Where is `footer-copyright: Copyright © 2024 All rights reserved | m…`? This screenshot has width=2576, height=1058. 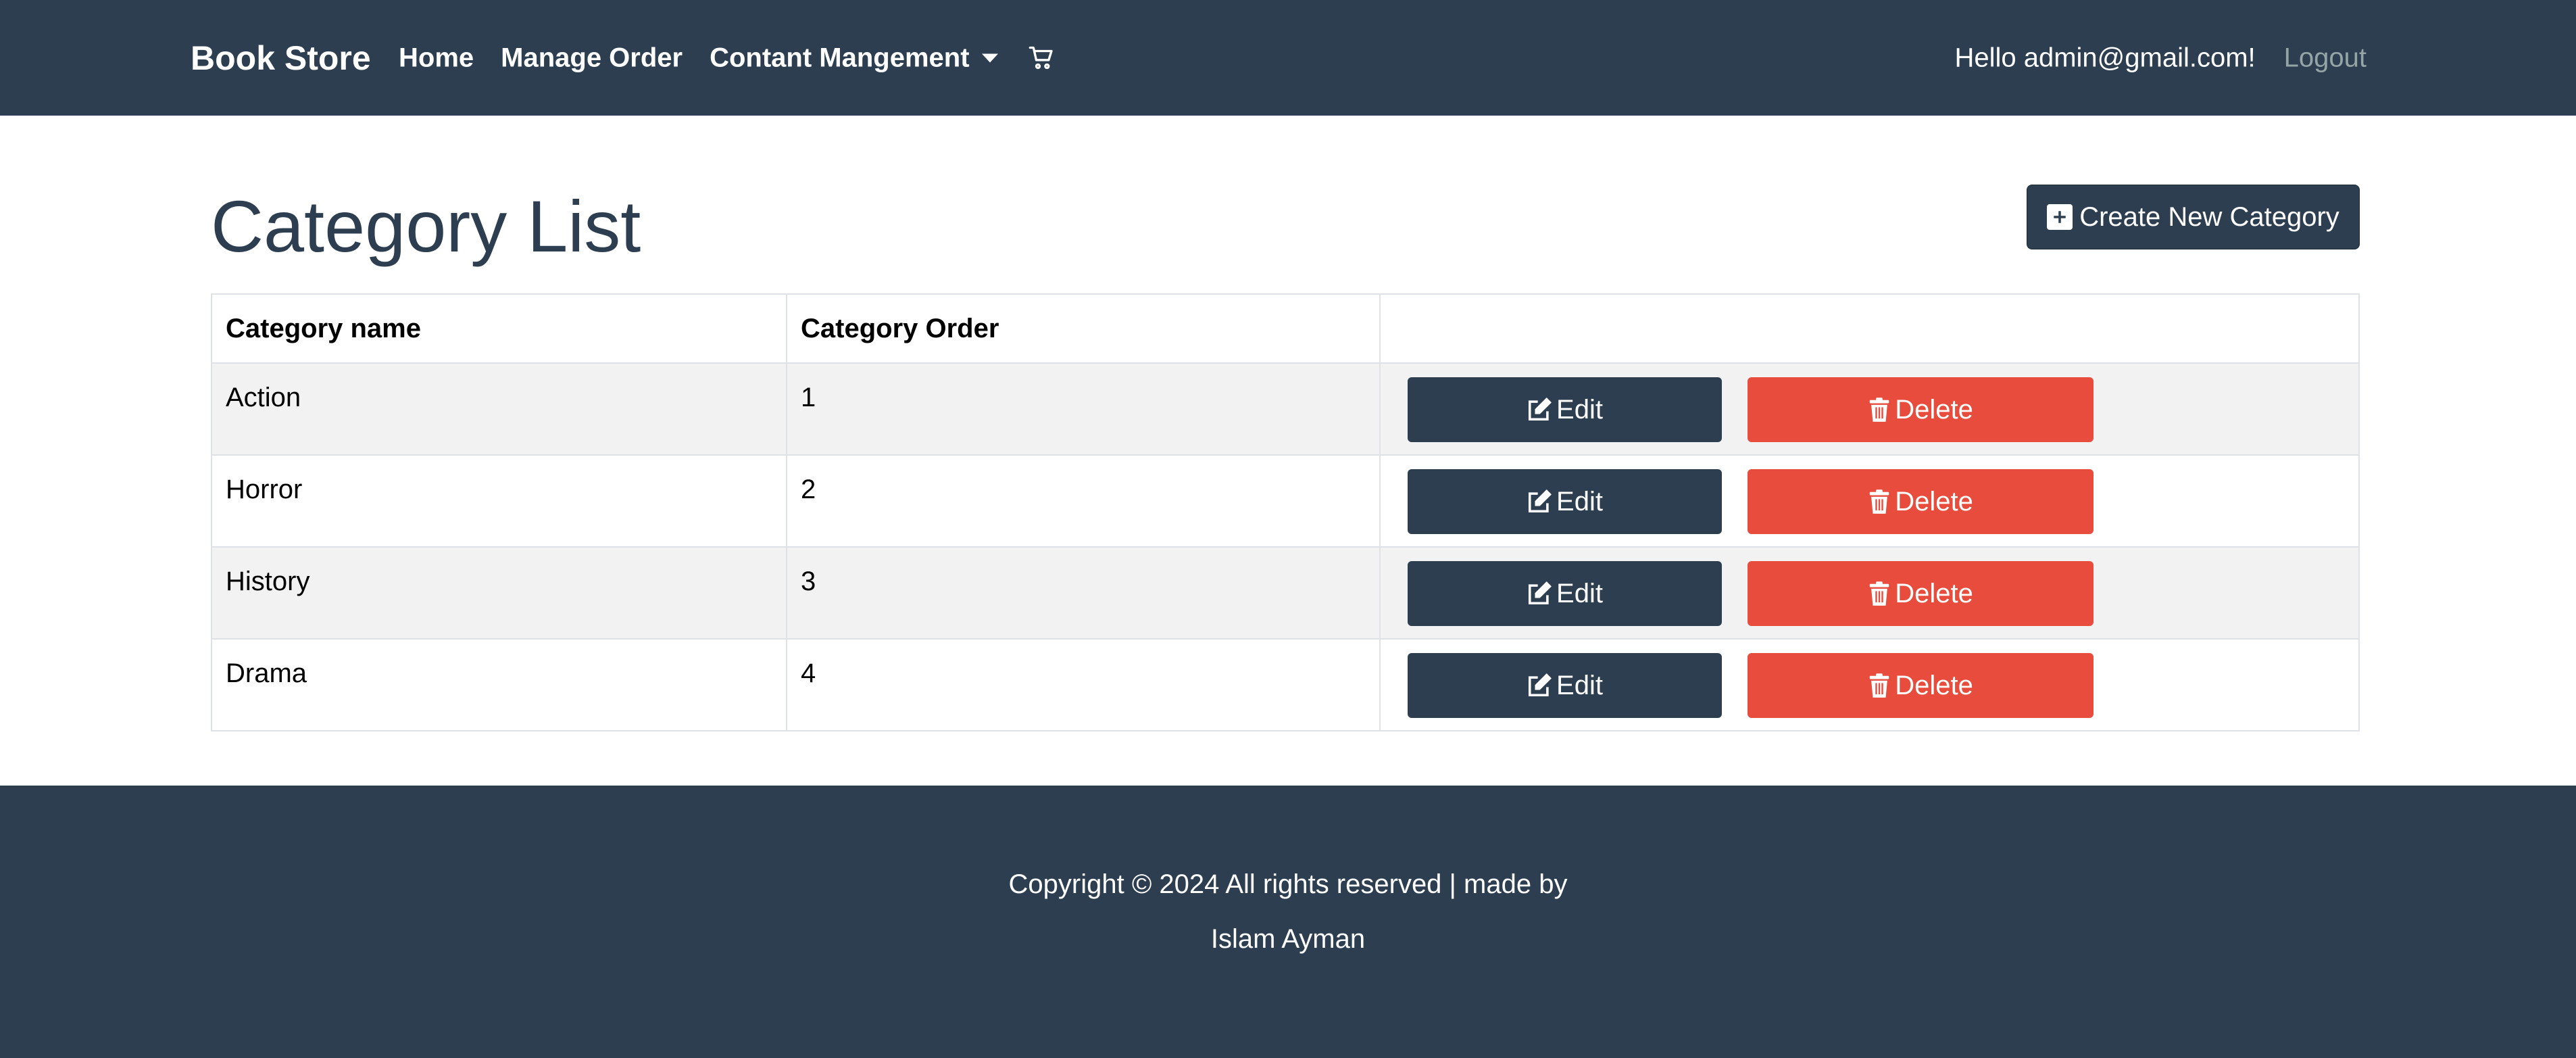
footer-copyright: Copyright © 2024 All rights reserved | m… is located at coordinates (1288, 884).